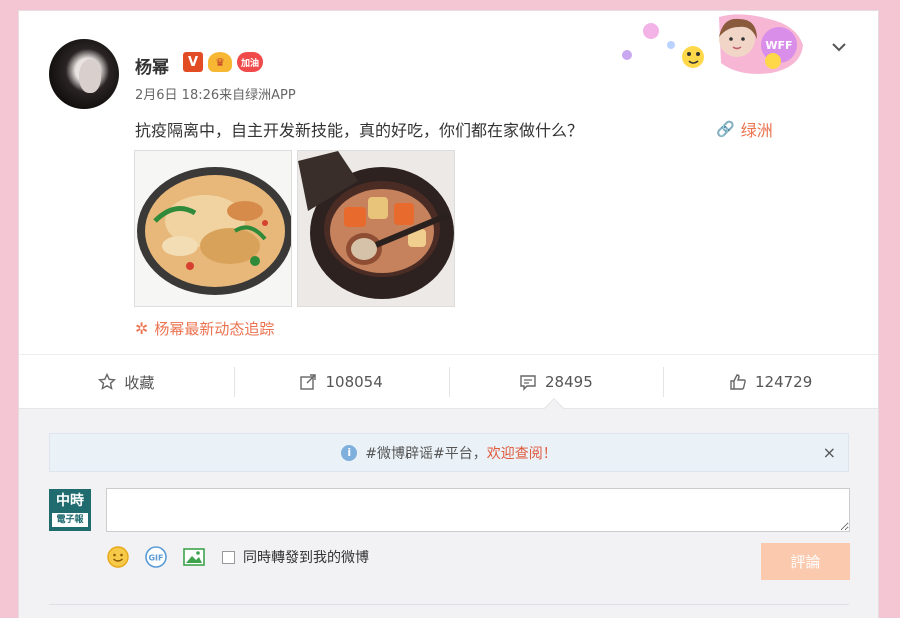 The image size is (900, 618). Describe the element at coordinates (783, 382) in the screenshot. I see `like-count: 124729` at that location.